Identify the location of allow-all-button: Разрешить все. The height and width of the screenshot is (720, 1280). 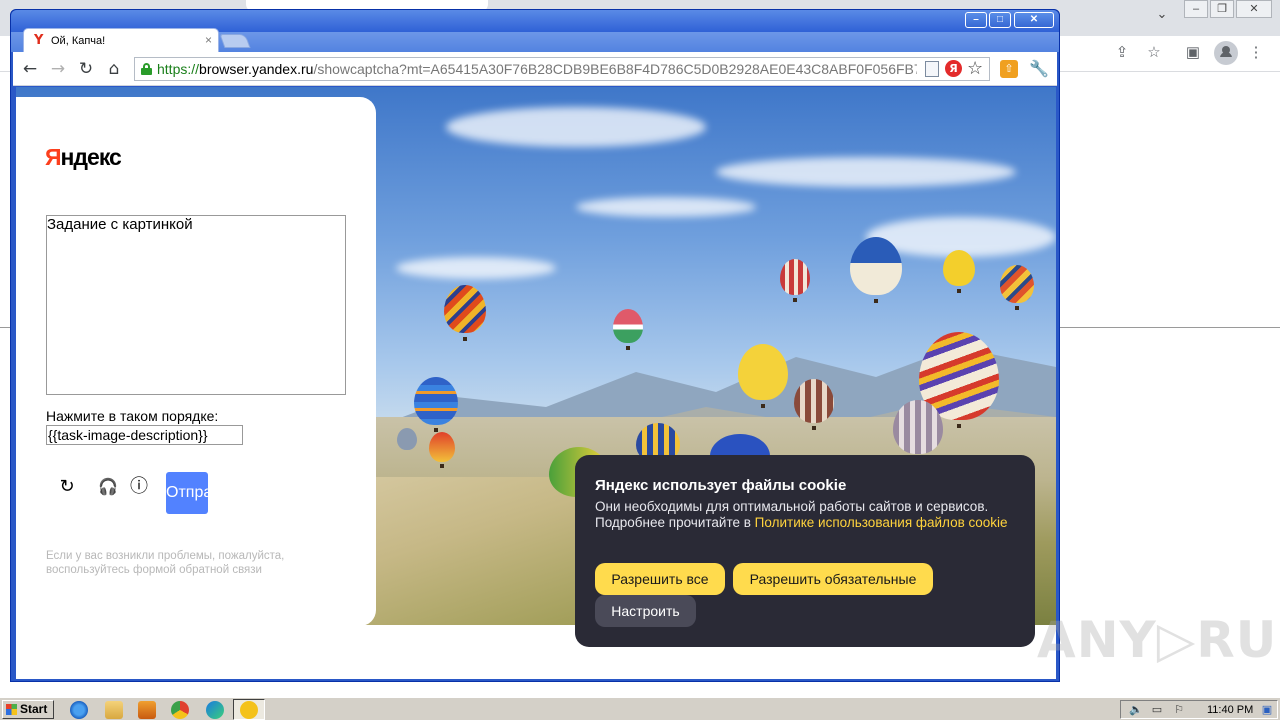
(660, 579).